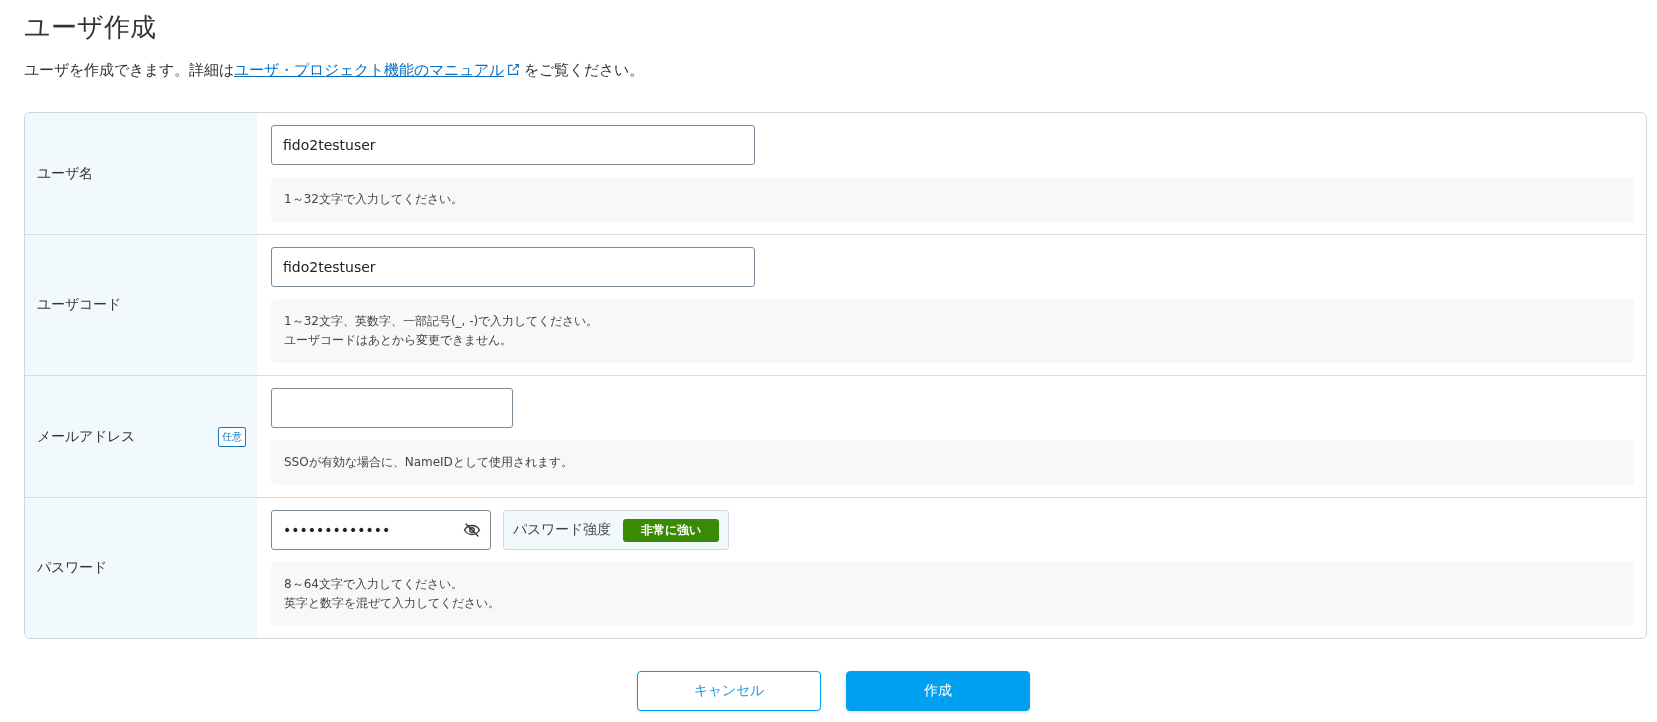 This screenshot has width=1657, height=722. Describe the element at coordinates (79, 305) in the screenshot. I see `field-label: ユーザコード` at that location.